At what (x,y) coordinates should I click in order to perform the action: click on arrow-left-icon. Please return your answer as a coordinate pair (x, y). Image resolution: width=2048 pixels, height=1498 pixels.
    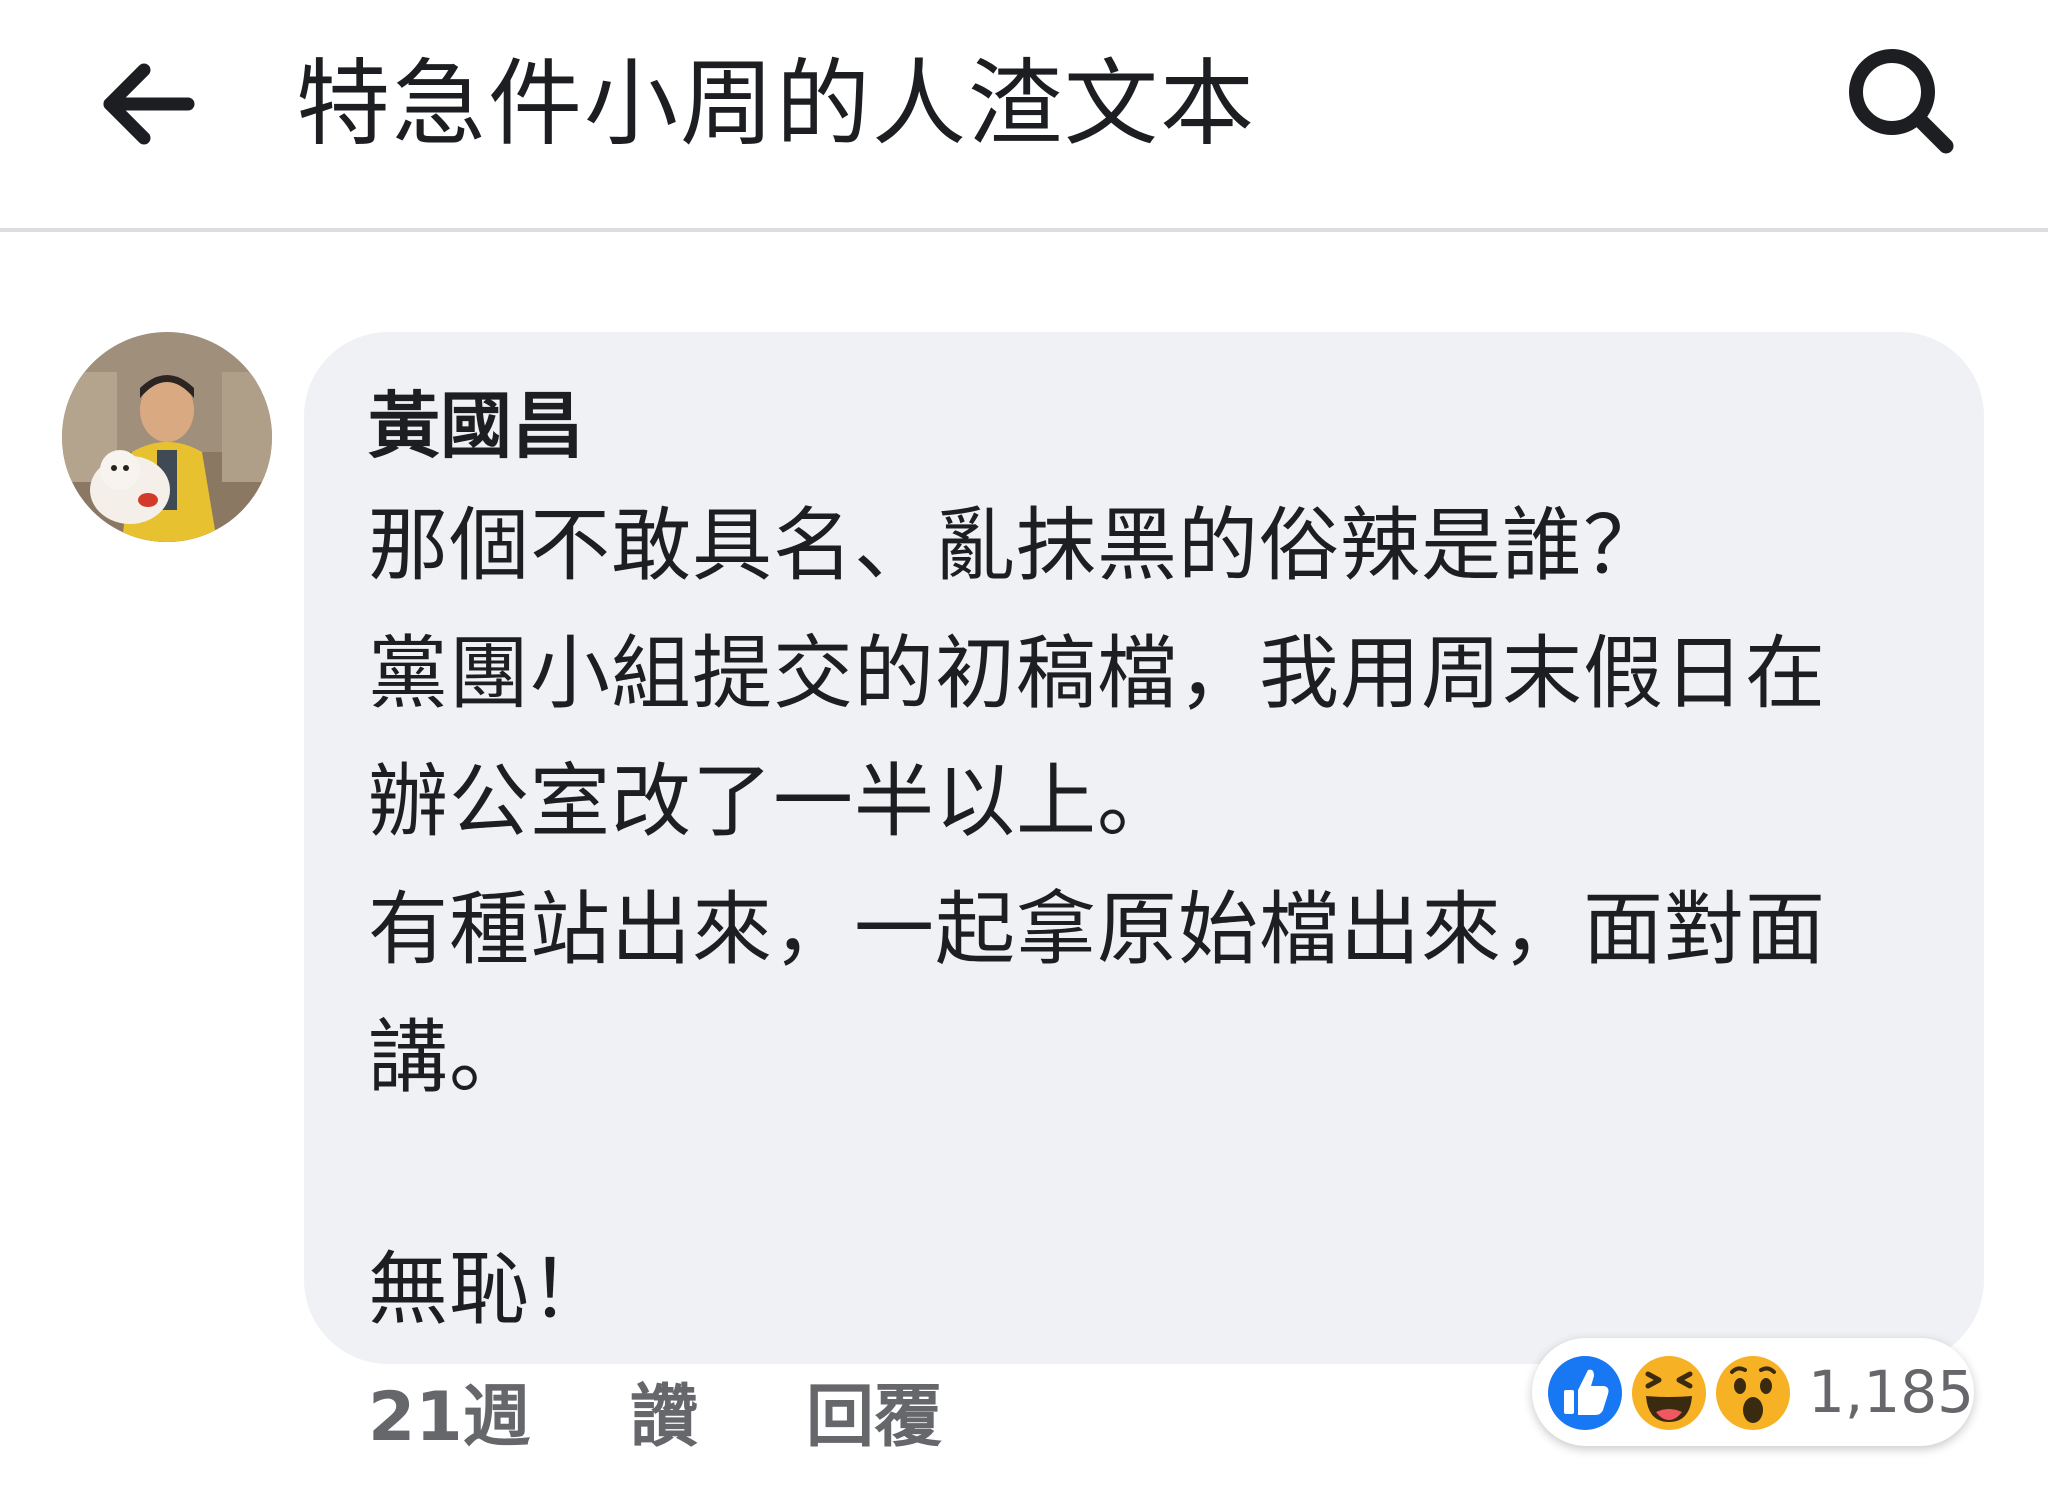
    Looking at the image, I should click on (149, 104).